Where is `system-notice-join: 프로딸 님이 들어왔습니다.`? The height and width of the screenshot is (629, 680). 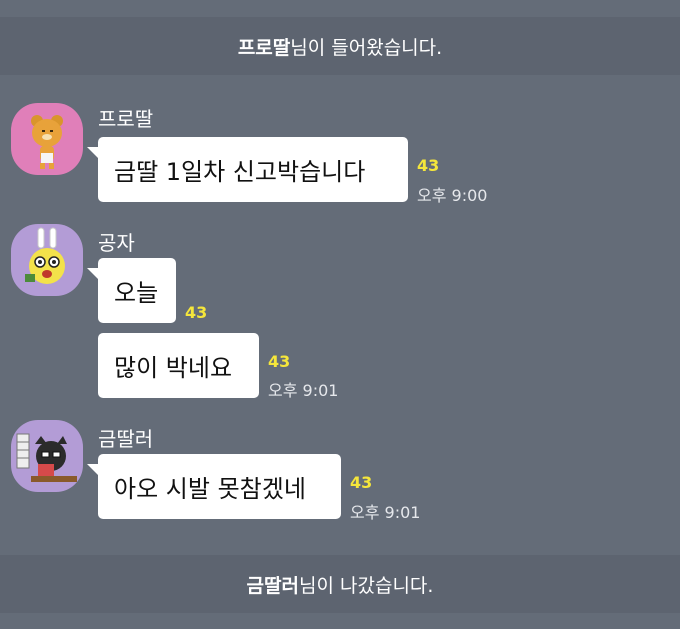
system-notice-join: 프로딸 님이 들어왔습니다. is located at coordinates (340, 46).